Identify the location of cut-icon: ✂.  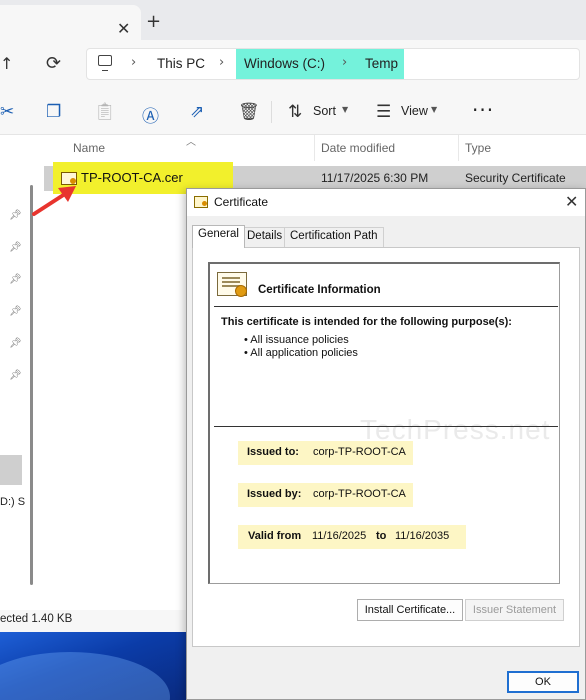
(7, 112).